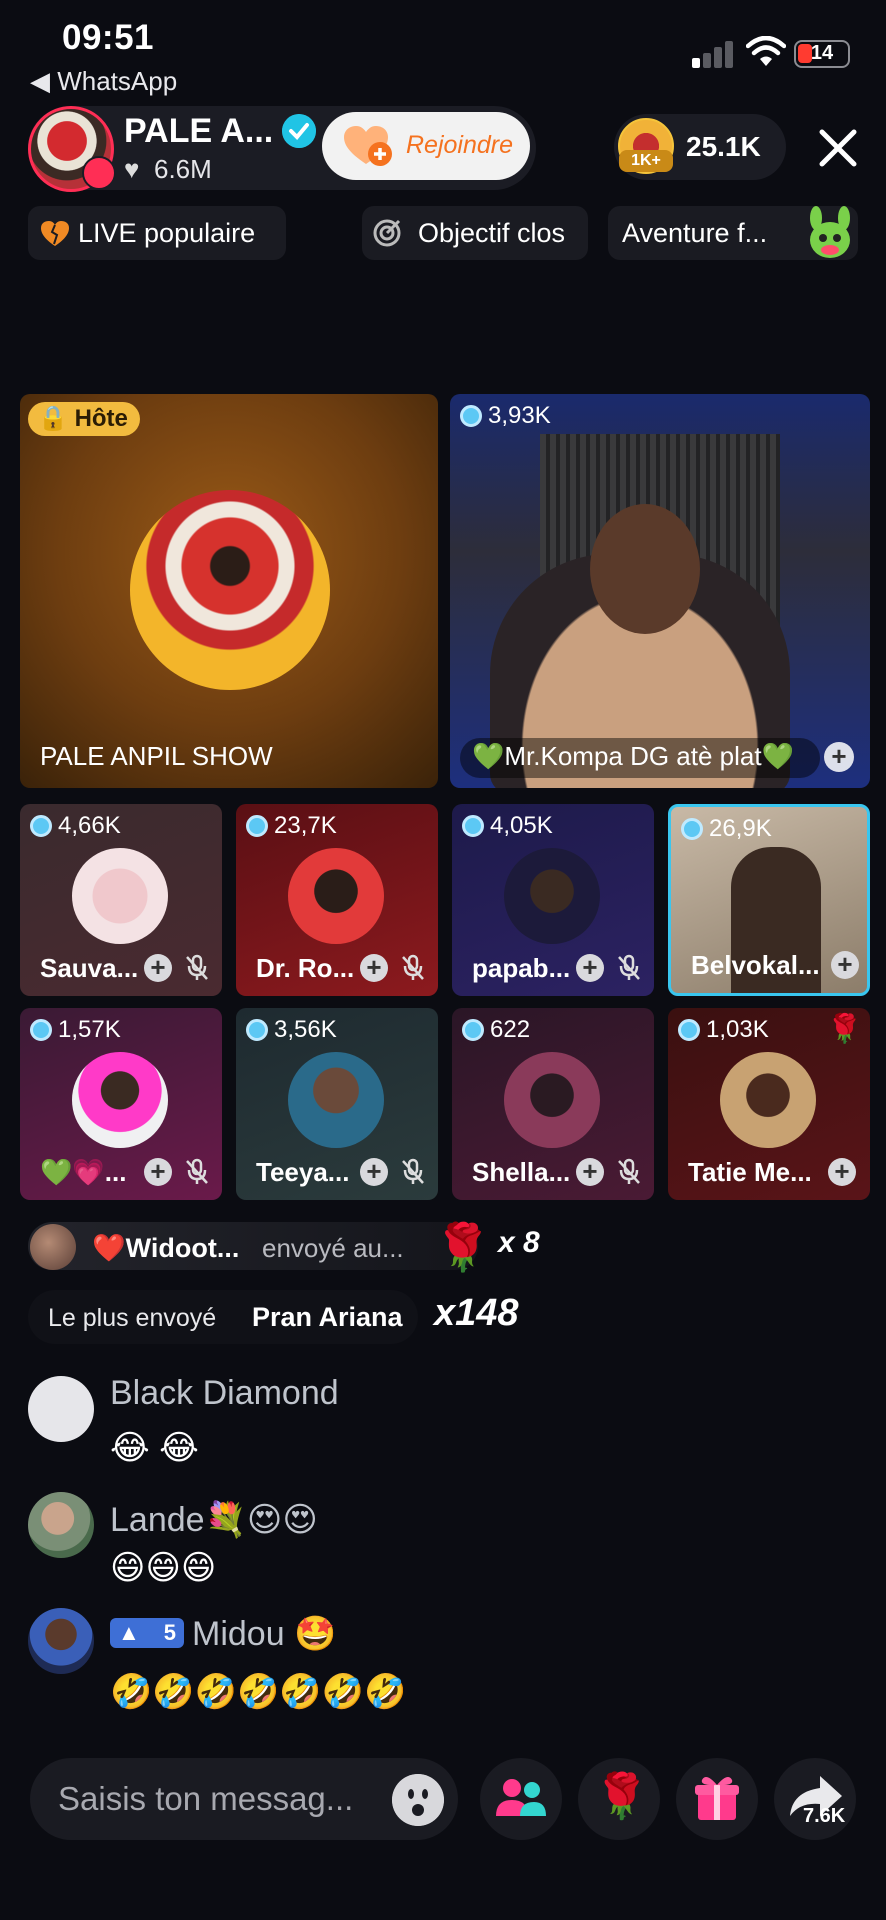 Image resolution: width=886 pixels, height=1920 pixels. Describe the element at coordinates (646, 161) in the screenshot. I see `viewer-badge: 1K+` at that location.